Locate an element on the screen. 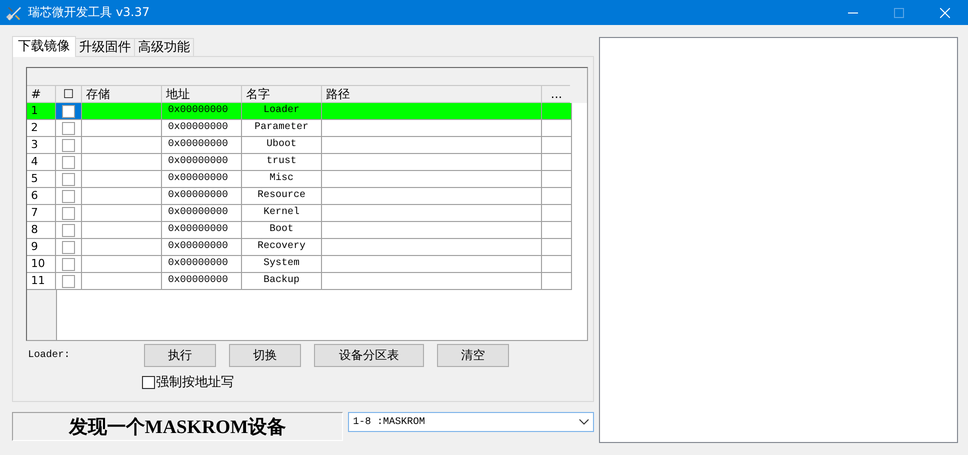 Image resolution: width=968 pixels, height=455 pixels. table-cell: Misc is located at coordinates (282, 179).